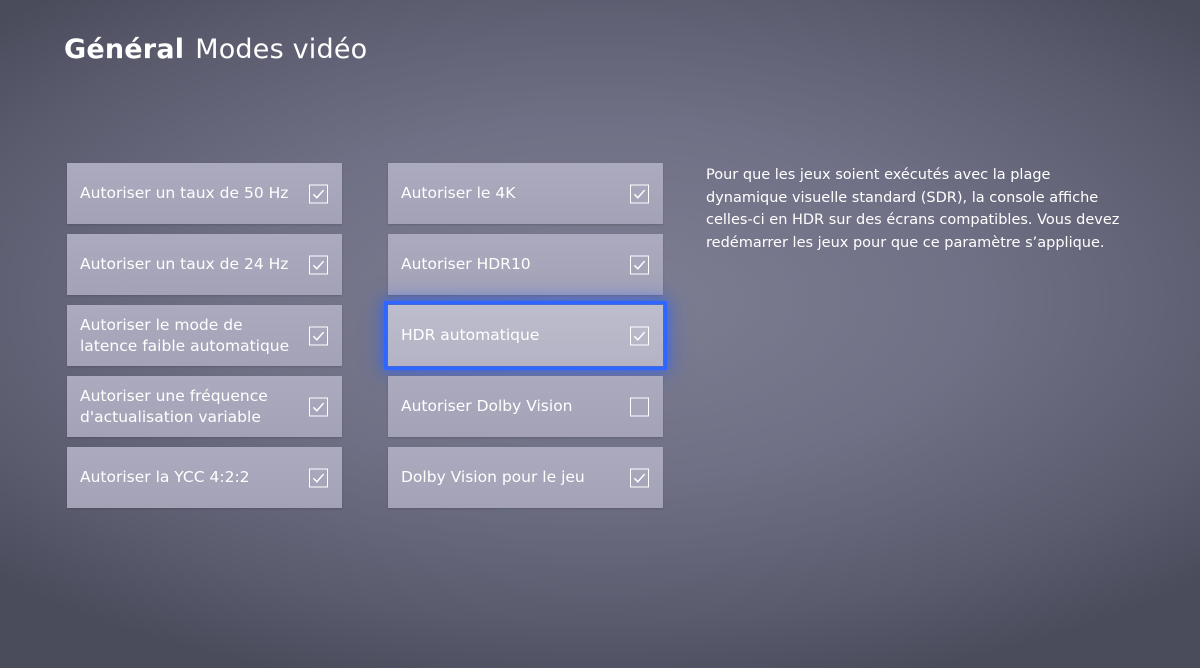 The width and height of the screenshot is (1200, 668). I want to click on page-header: Général Modes vidéo, so click(215, 49).